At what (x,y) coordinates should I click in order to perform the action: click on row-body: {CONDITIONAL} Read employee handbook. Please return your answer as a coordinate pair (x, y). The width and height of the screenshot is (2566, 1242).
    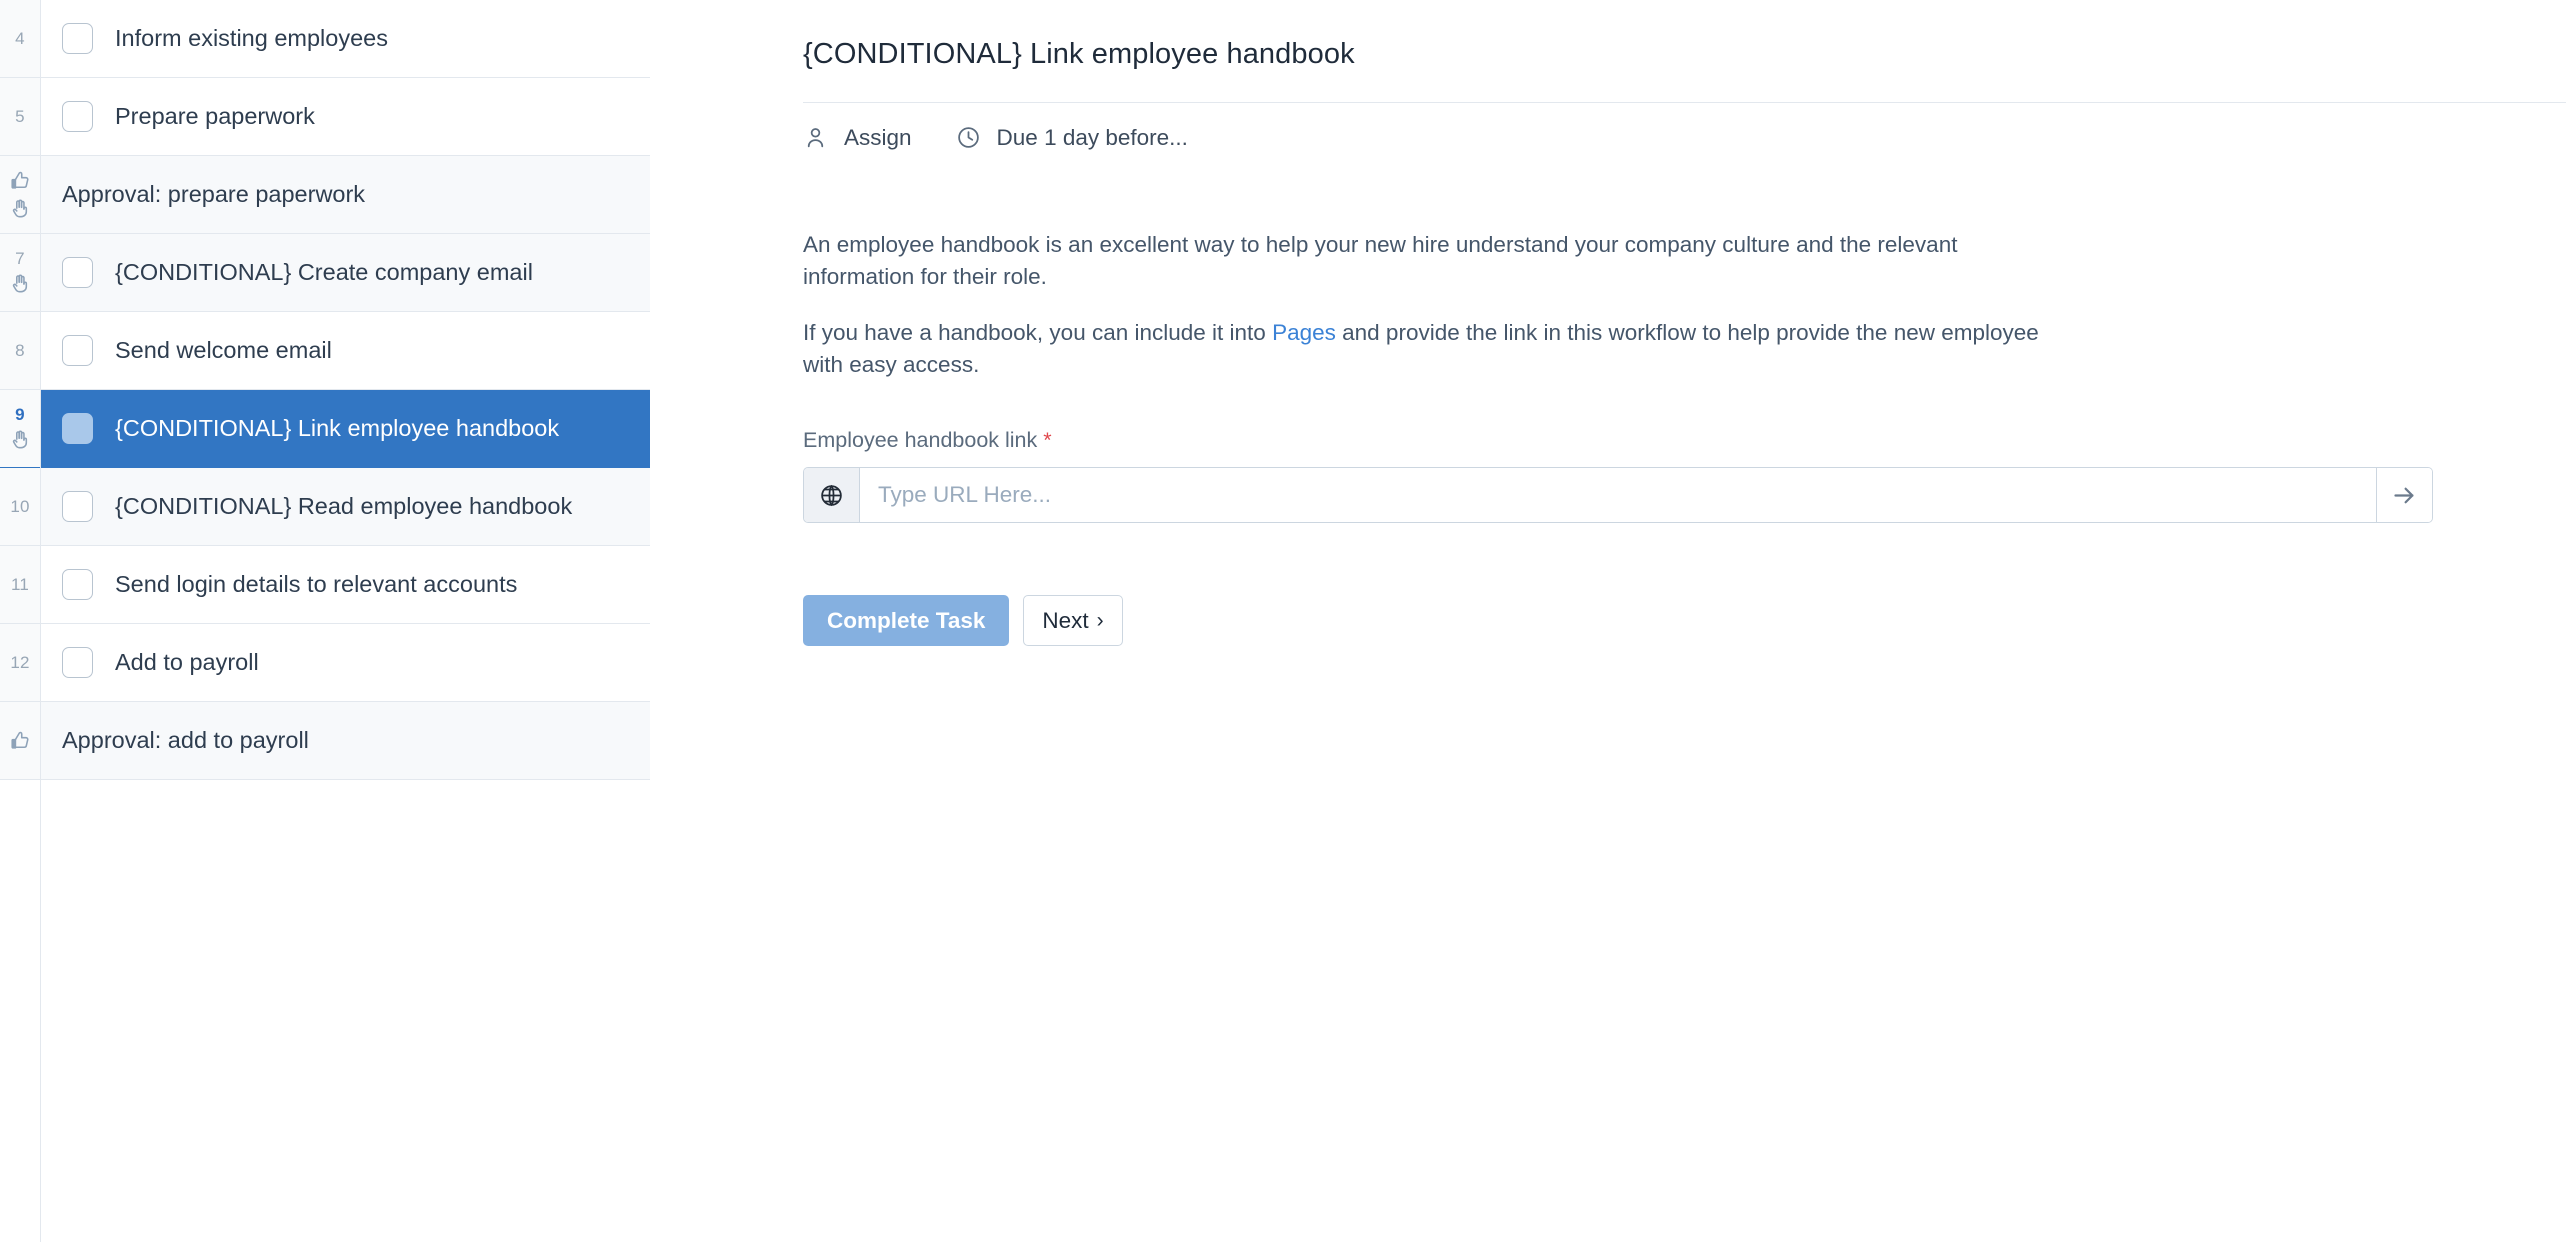
    Looking at the image, I should click on (345, 506).